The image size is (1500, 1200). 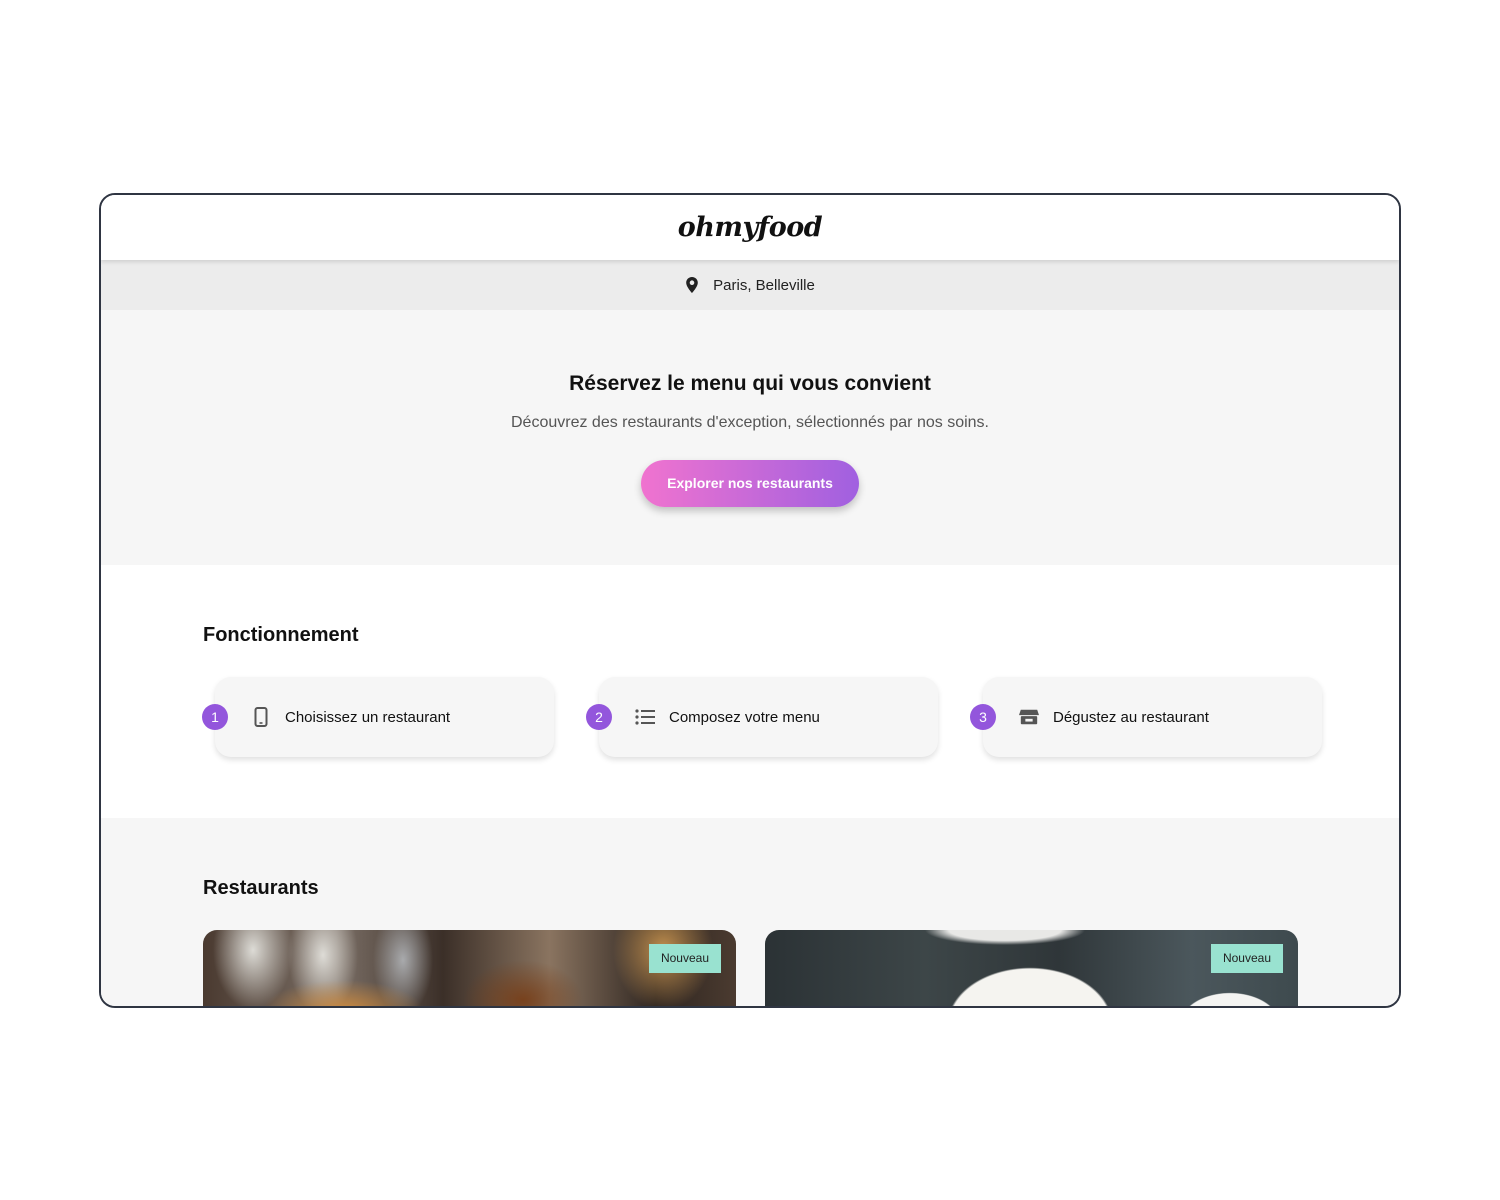 I want to click on step-label: Composez votre menu, so click(x=744, y=717).